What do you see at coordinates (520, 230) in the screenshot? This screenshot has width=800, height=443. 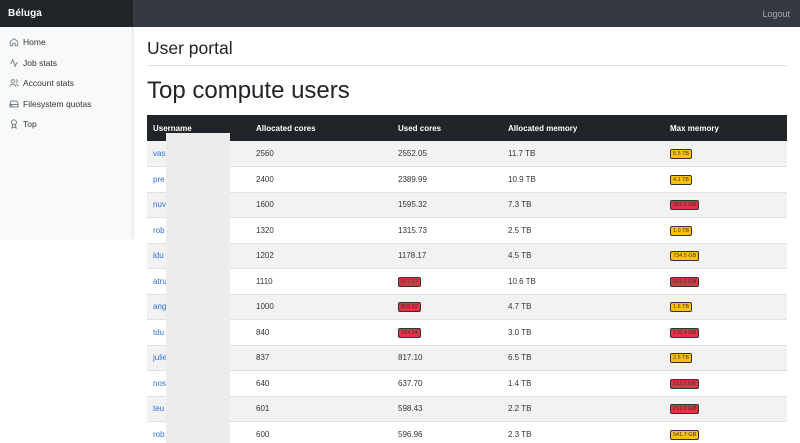 I see `cell-allocated-memory: 2.5 TB` at bounding box center [520, 230].